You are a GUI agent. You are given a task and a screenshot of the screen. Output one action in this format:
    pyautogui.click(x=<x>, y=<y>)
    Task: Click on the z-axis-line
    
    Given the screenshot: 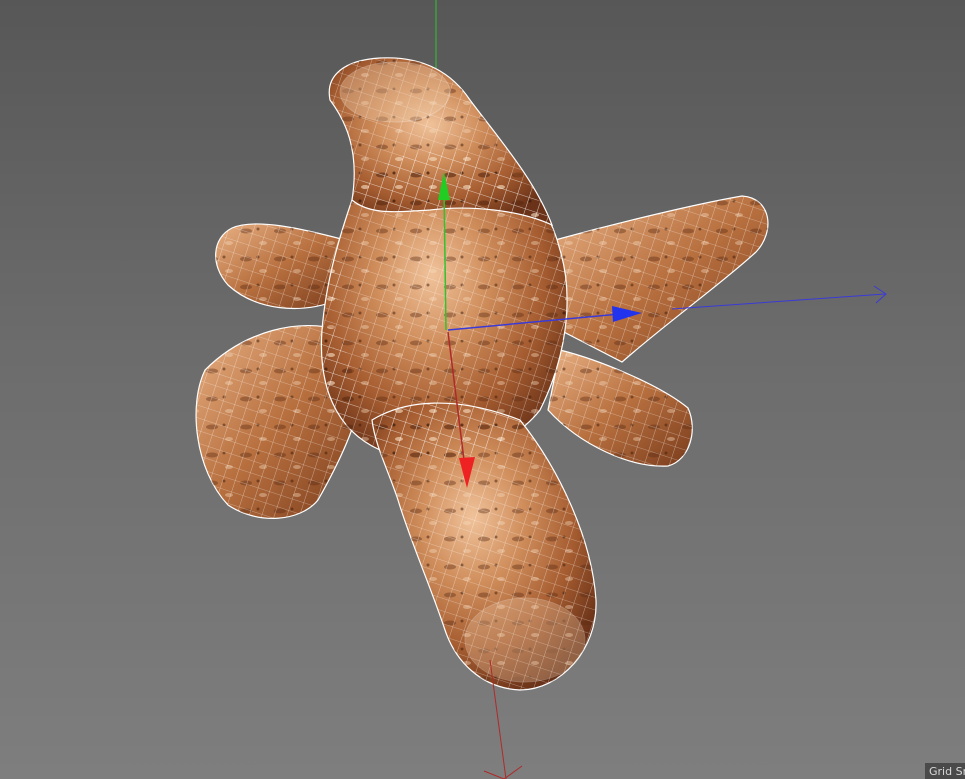 What is the action you would take?
    pyautogui.click(x=778, y=301)
    